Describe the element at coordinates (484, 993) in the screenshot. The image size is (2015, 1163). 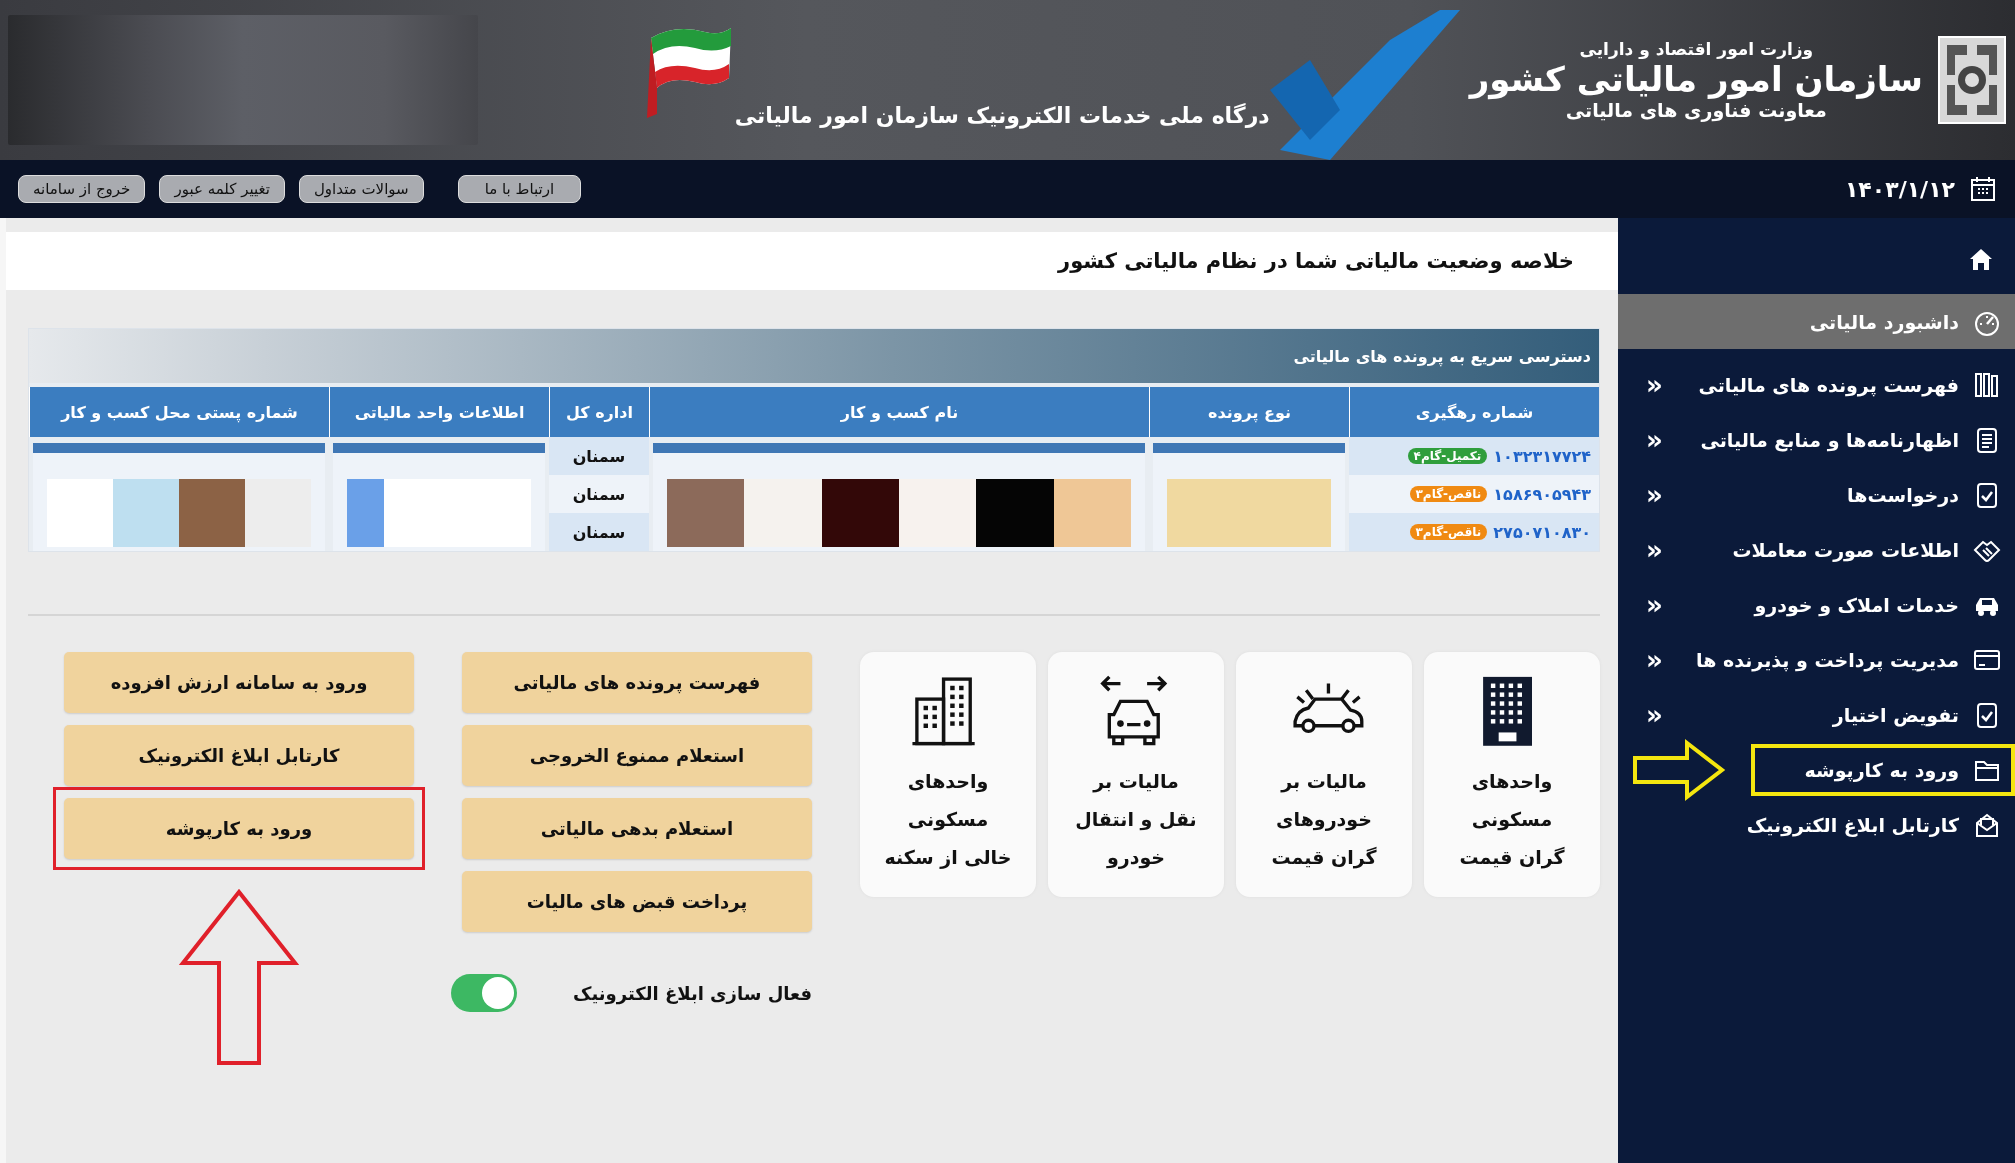
I see `toggle-switch` at that location.